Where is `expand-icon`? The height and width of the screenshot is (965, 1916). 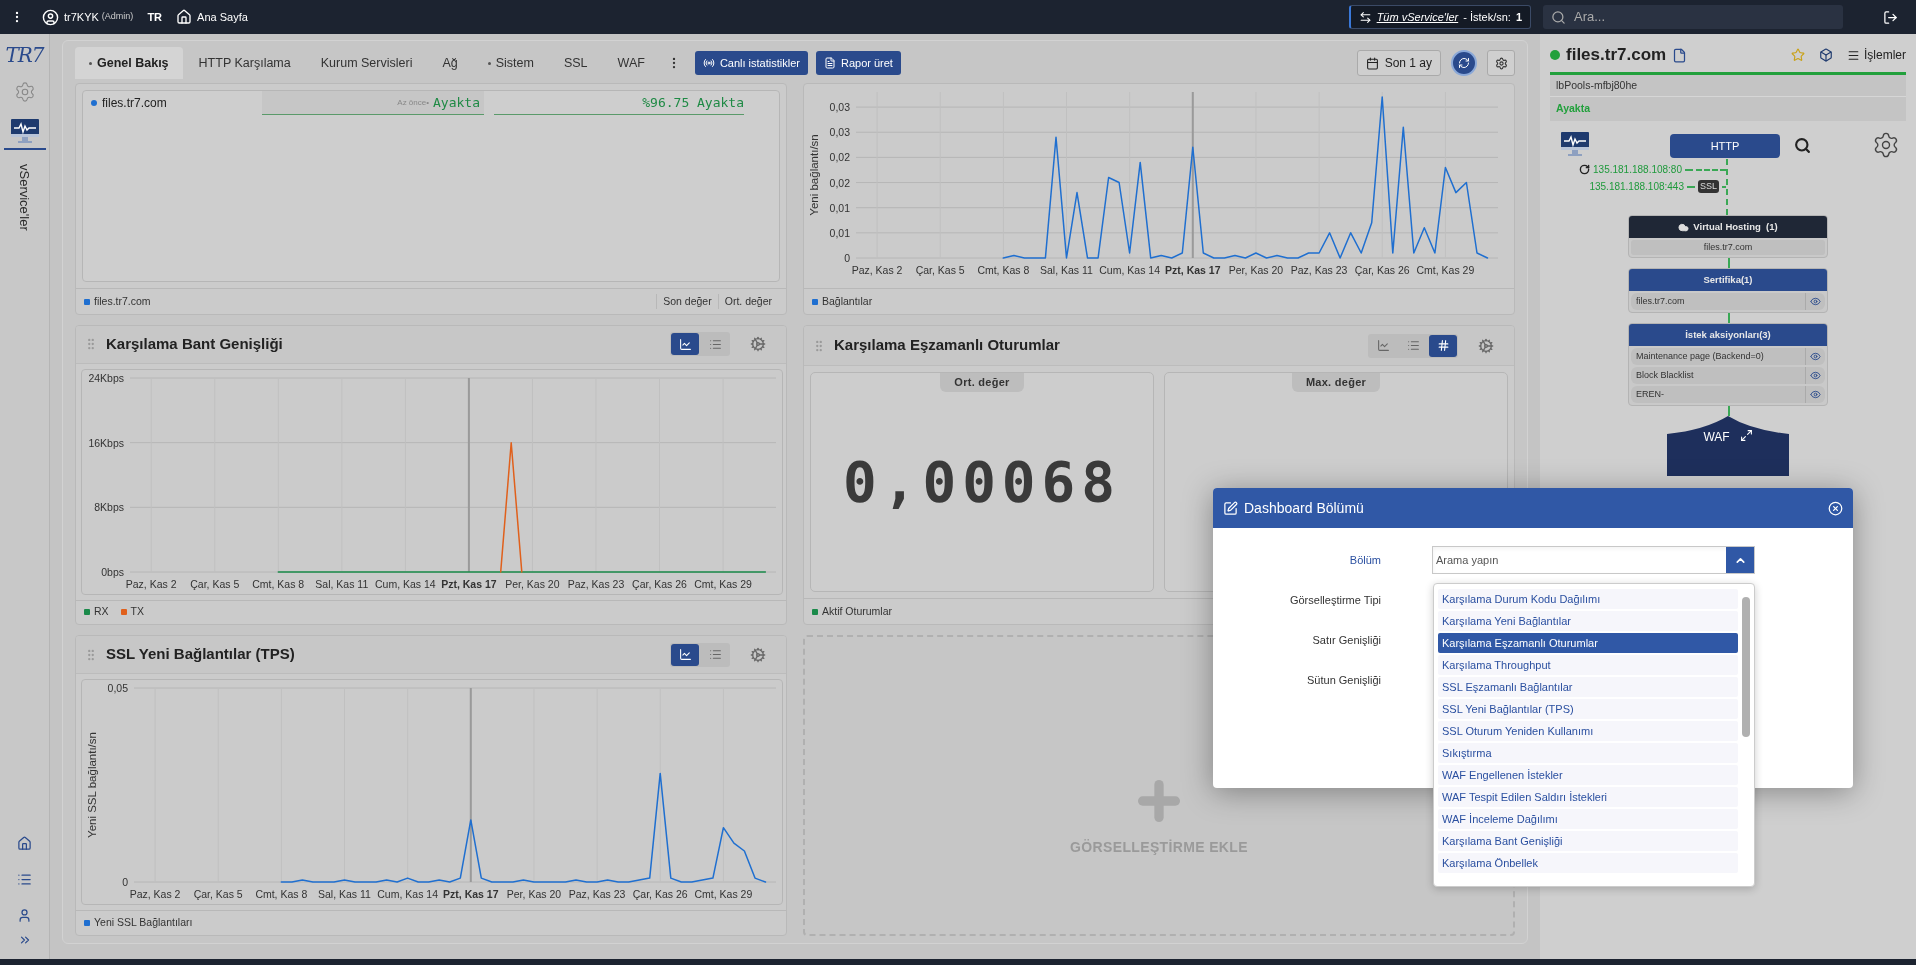
expand-icon is located at coordinates (1746, 435).